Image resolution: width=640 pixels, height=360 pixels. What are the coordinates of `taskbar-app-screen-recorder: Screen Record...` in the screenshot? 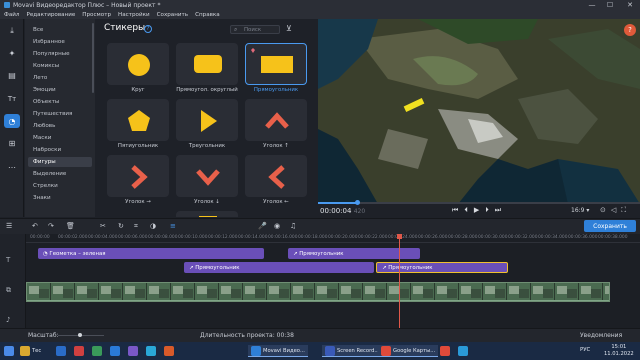 It's located at (352, 351).